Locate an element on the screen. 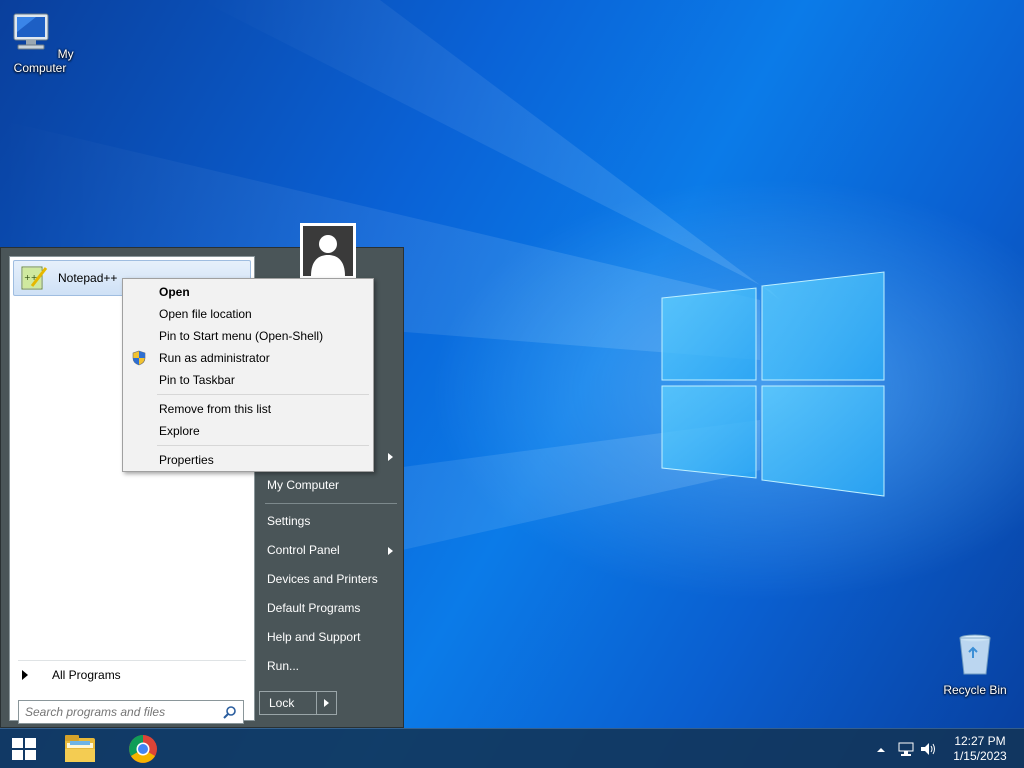 The height and width of the screenshot is (768, 1024). context-item-open-file-location: Open file location is located at coordinates (248, 314).